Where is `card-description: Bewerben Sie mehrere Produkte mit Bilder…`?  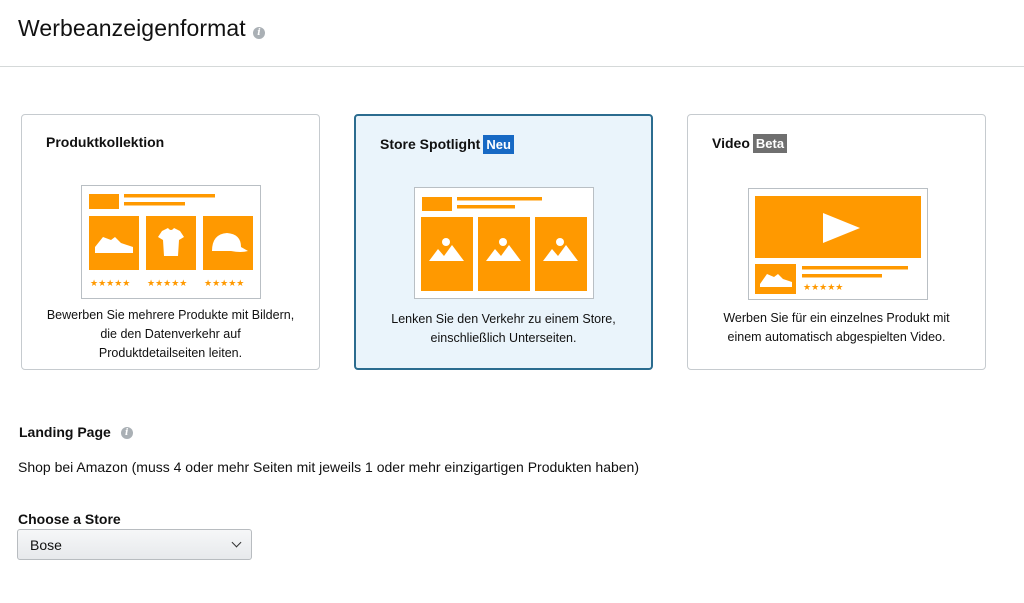 card-description: Bewerben Sie mehrere Produkte mit Bilder… is located at coordinates (170, 334).